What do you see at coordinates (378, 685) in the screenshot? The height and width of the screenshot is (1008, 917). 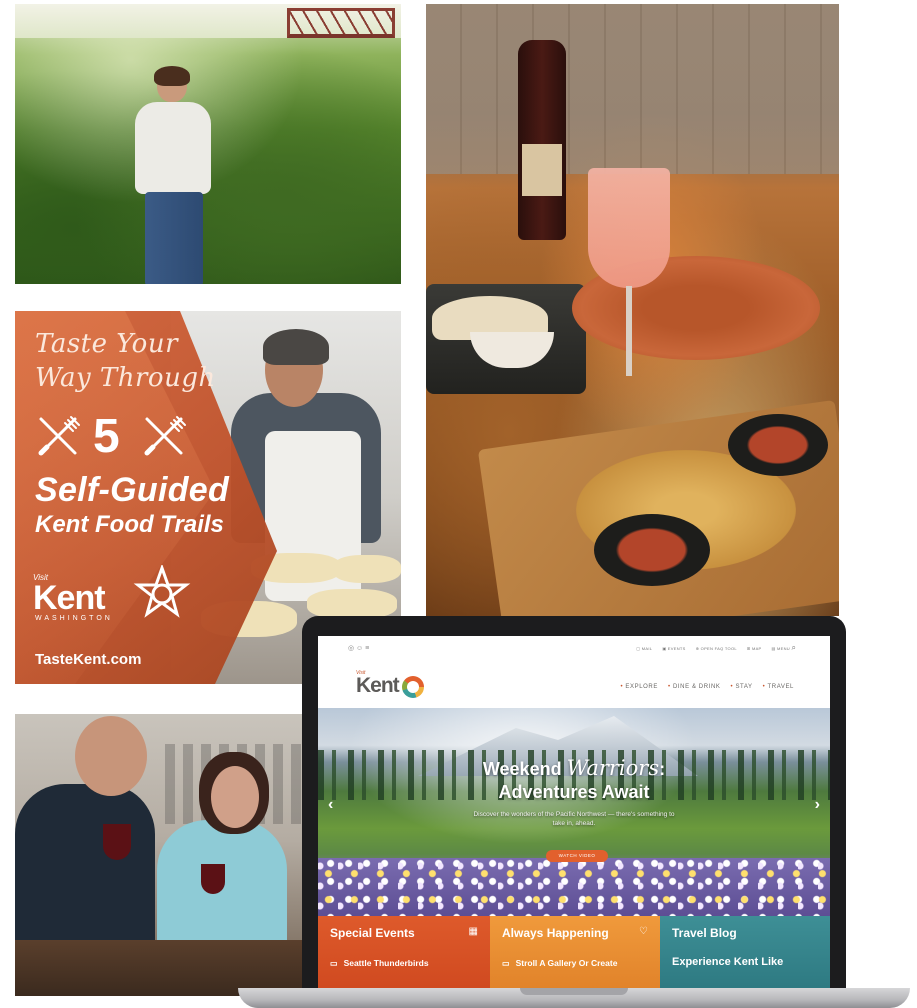 I see `site-logo-kent: Kent` at bounding box center [378, 685].